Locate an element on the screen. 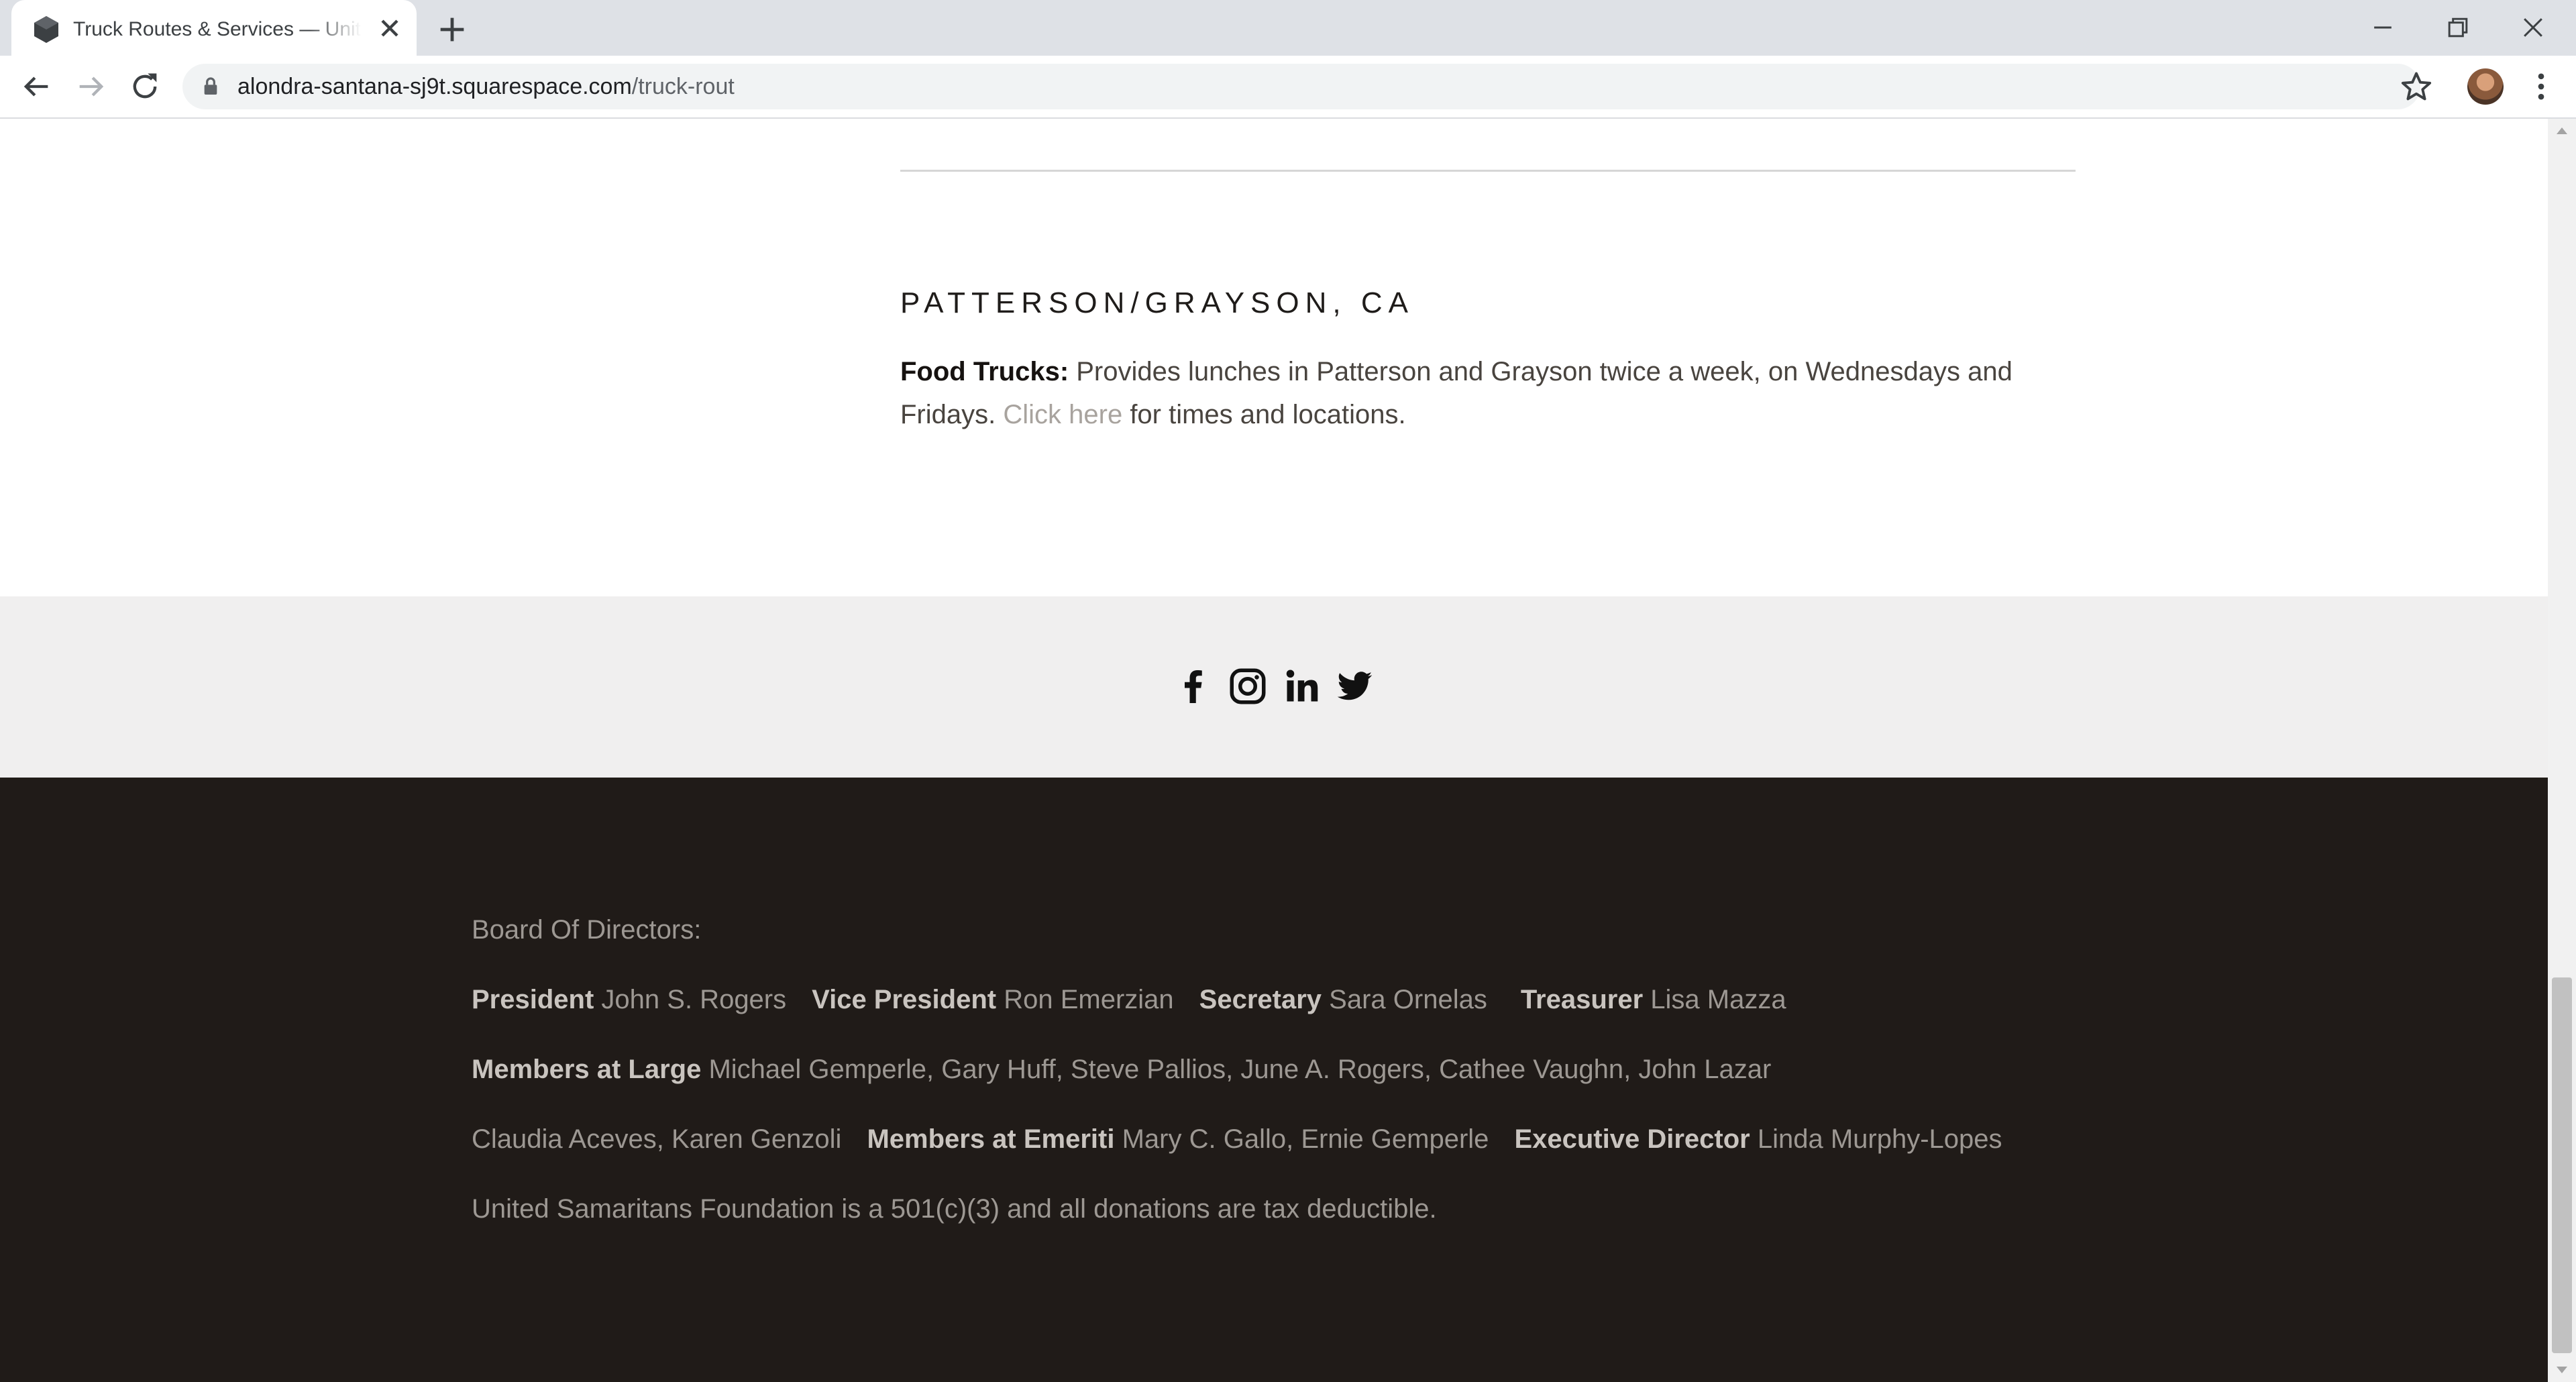 This screenshot has width=2576, height=1382. scrollbar-thumb is located at coordinates (2562, 1165).